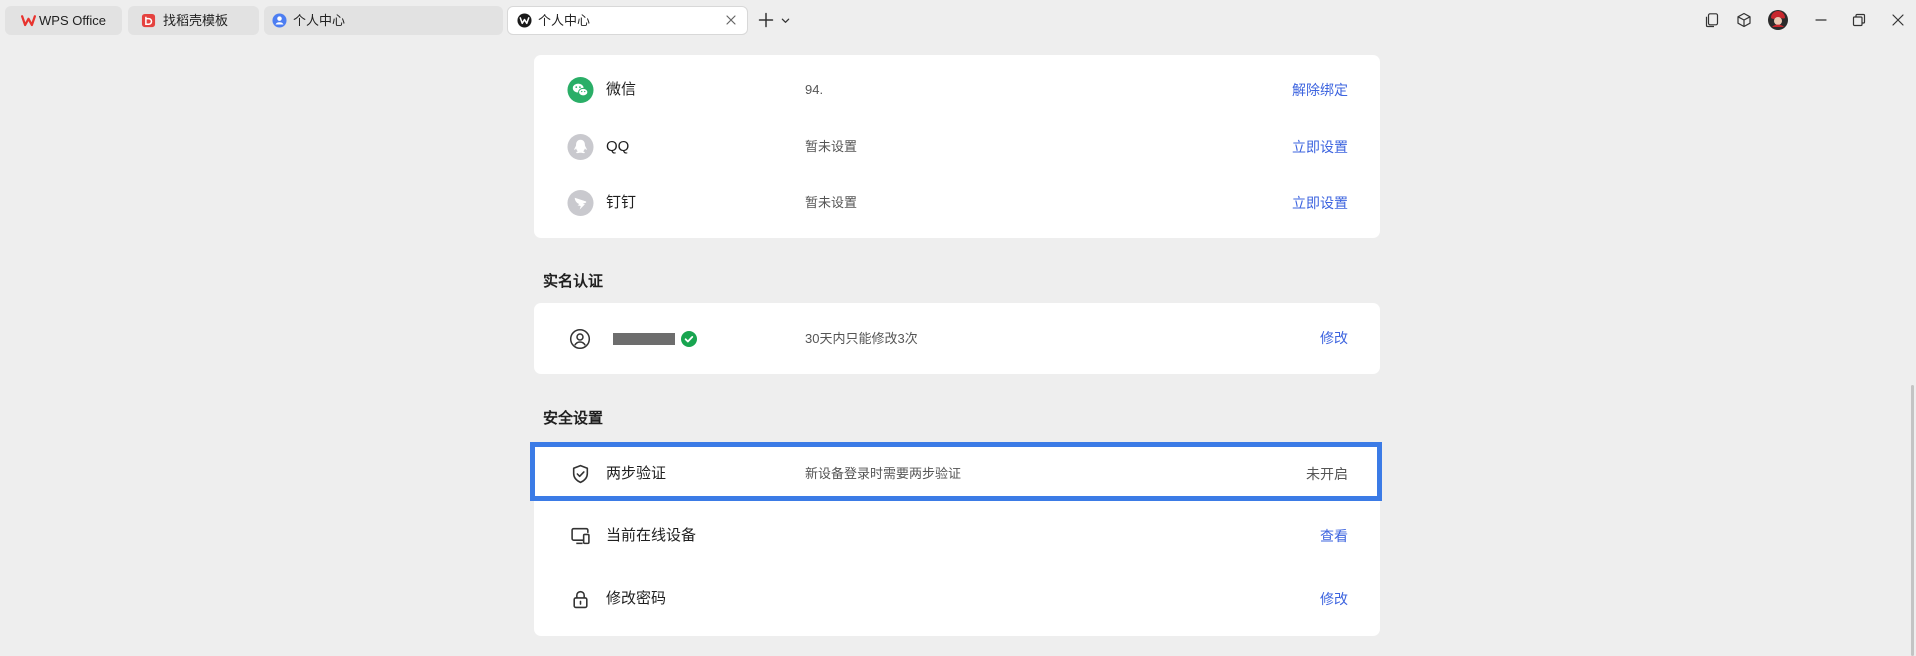 This screenshot has height=656, width=1916. What do you see at coordinates (636, 598) in the screenshot?
I see `security-item-label: 修改密码` at bounding box center [636, 598].